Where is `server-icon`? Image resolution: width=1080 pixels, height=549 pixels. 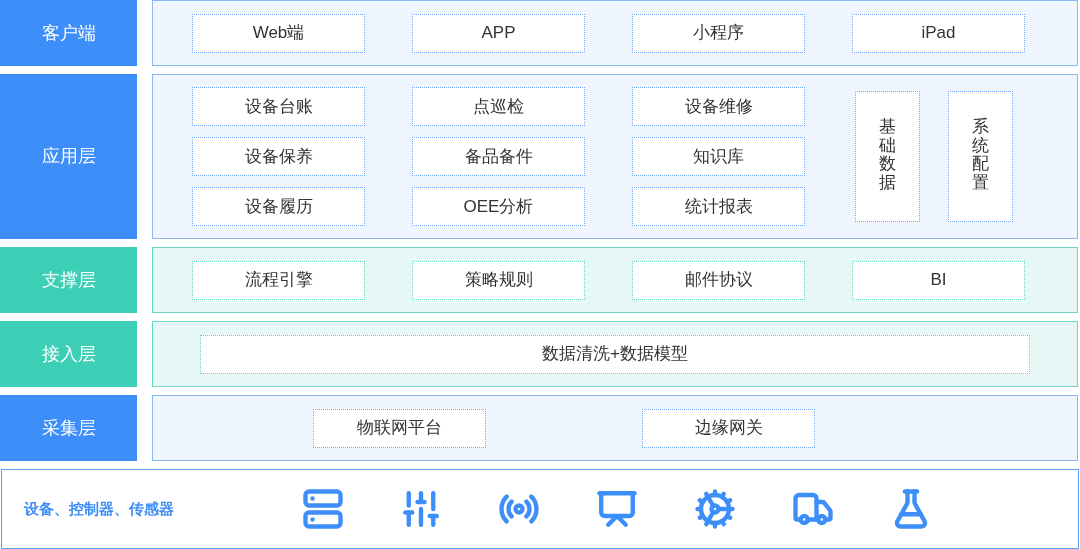 server-icon is located at coordinates (323, 509).